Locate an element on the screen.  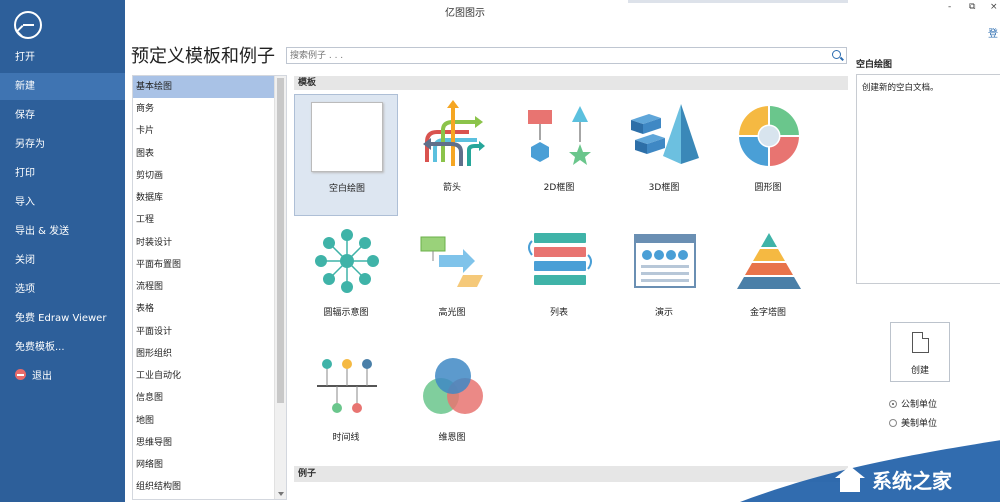
category-item: 表格 is located at coordinates (203, 309).